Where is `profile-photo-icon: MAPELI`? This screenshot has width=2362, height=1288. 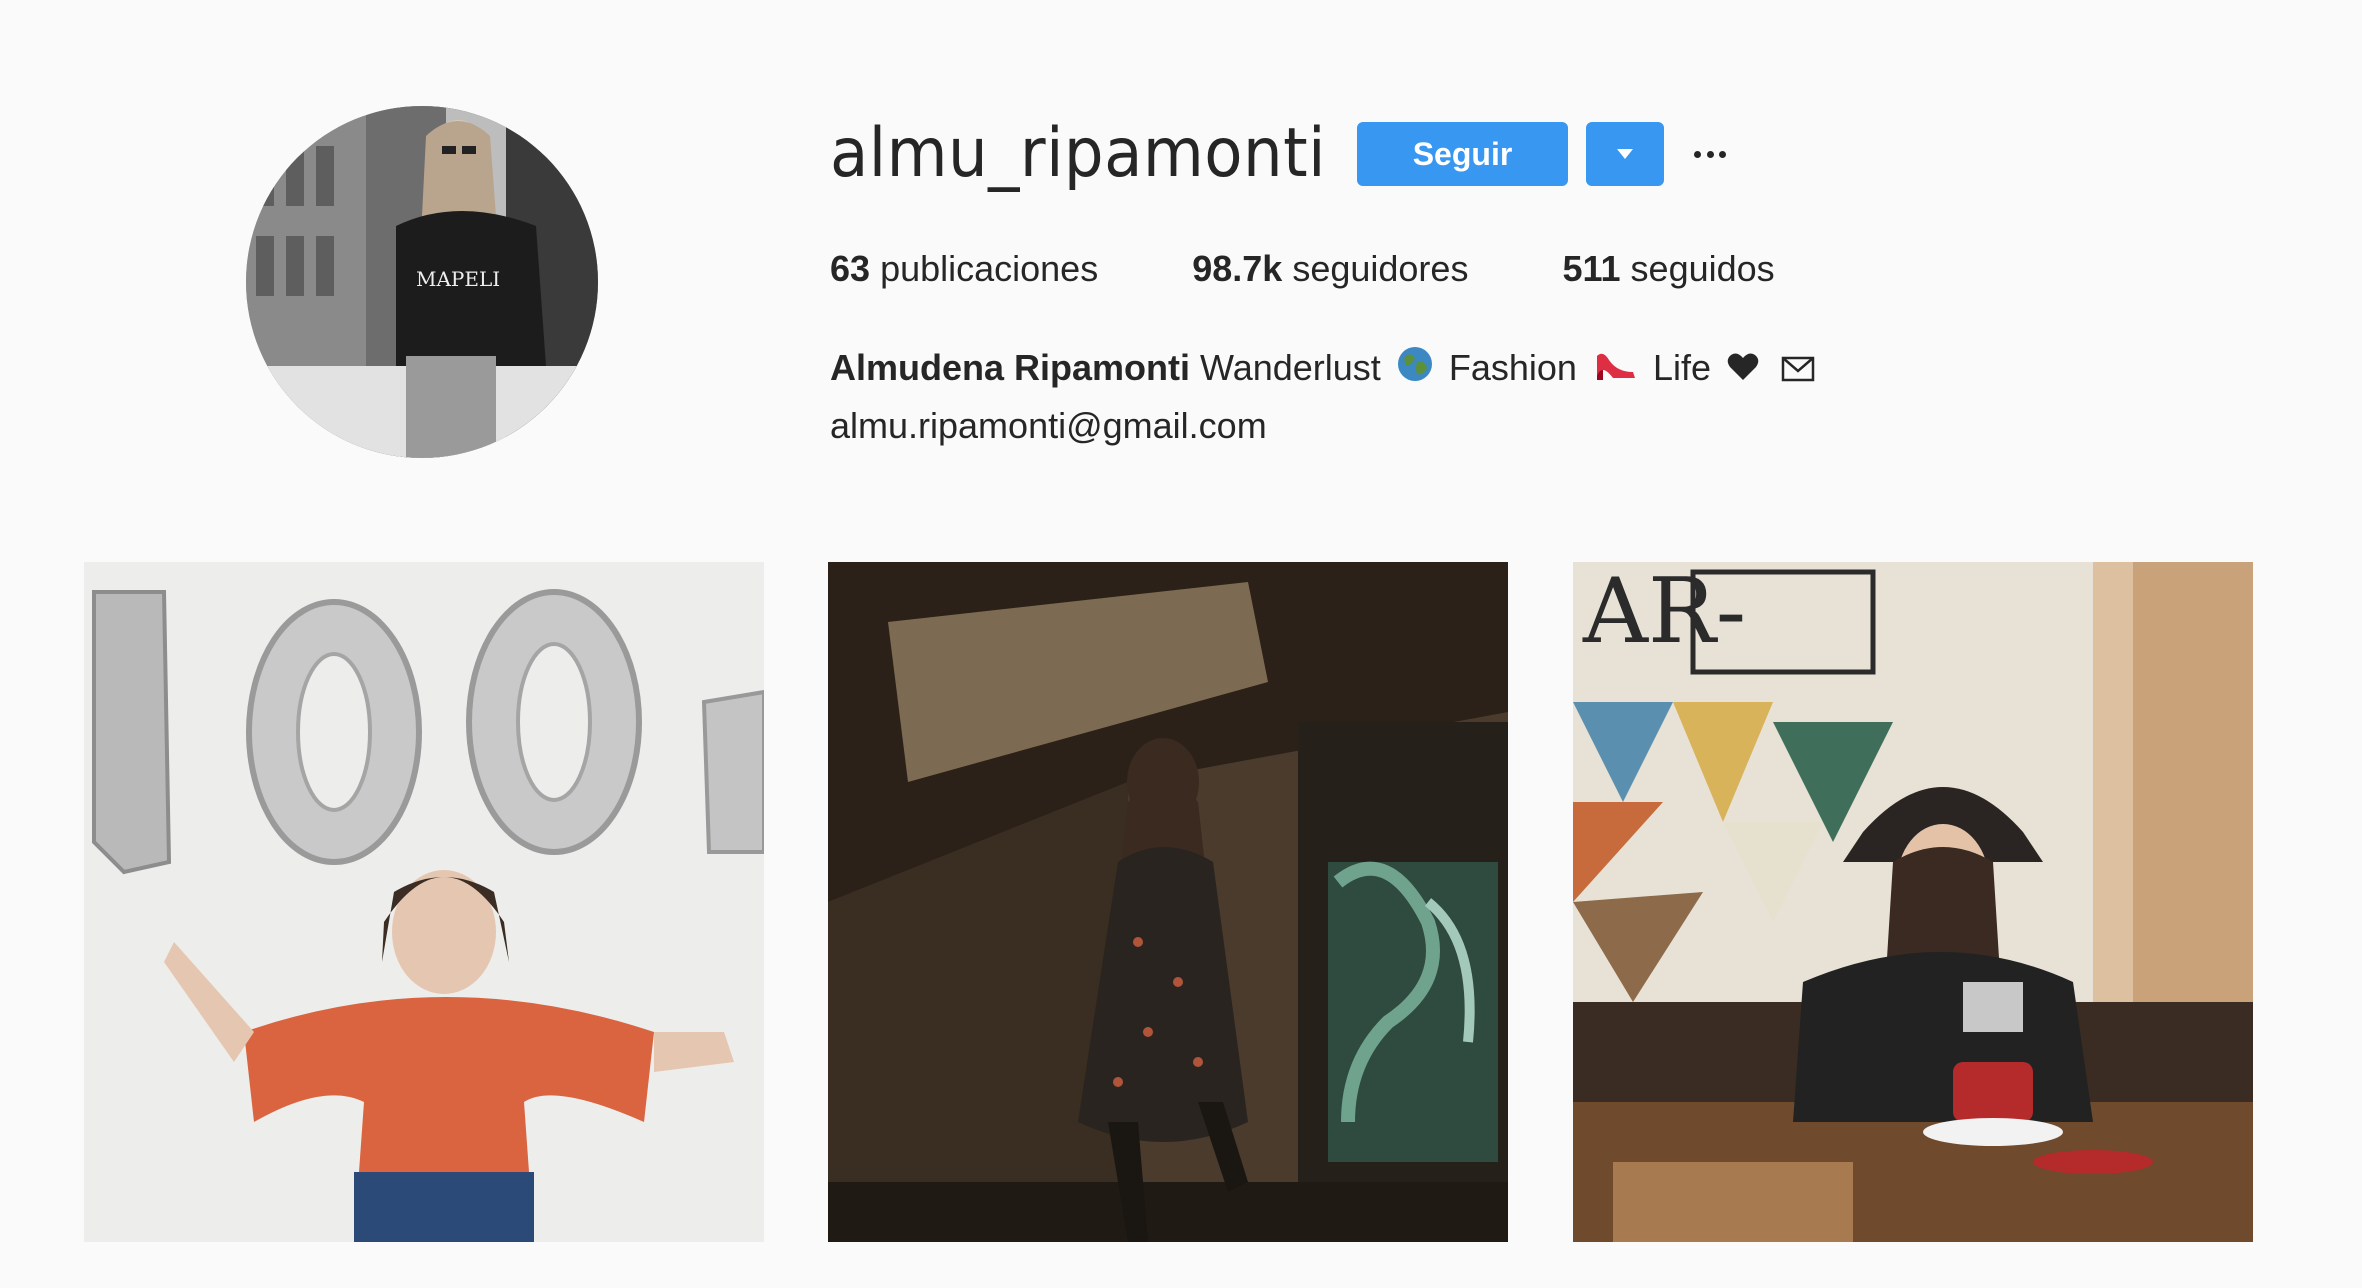 profile-photo-icon: MAPELI is located at coordinates (422, 282).